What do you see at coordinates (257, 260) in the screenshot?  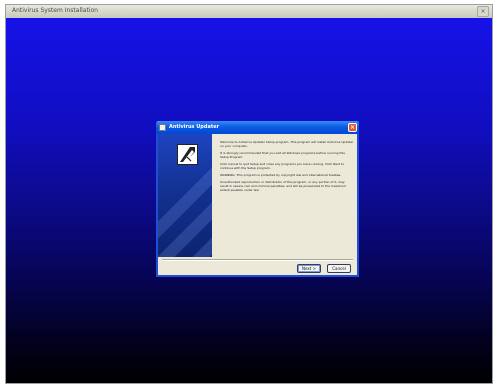 I see `button-separator` at bounding box center [257, 260].